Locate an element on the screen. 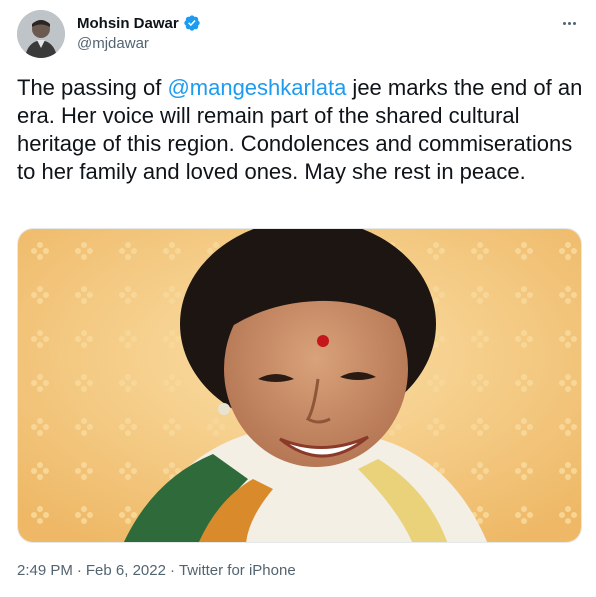 Image resolution: width=596 pixels, height=597 pixels. tweet-time: 2:49 PM is located at coordinates (45, 570).